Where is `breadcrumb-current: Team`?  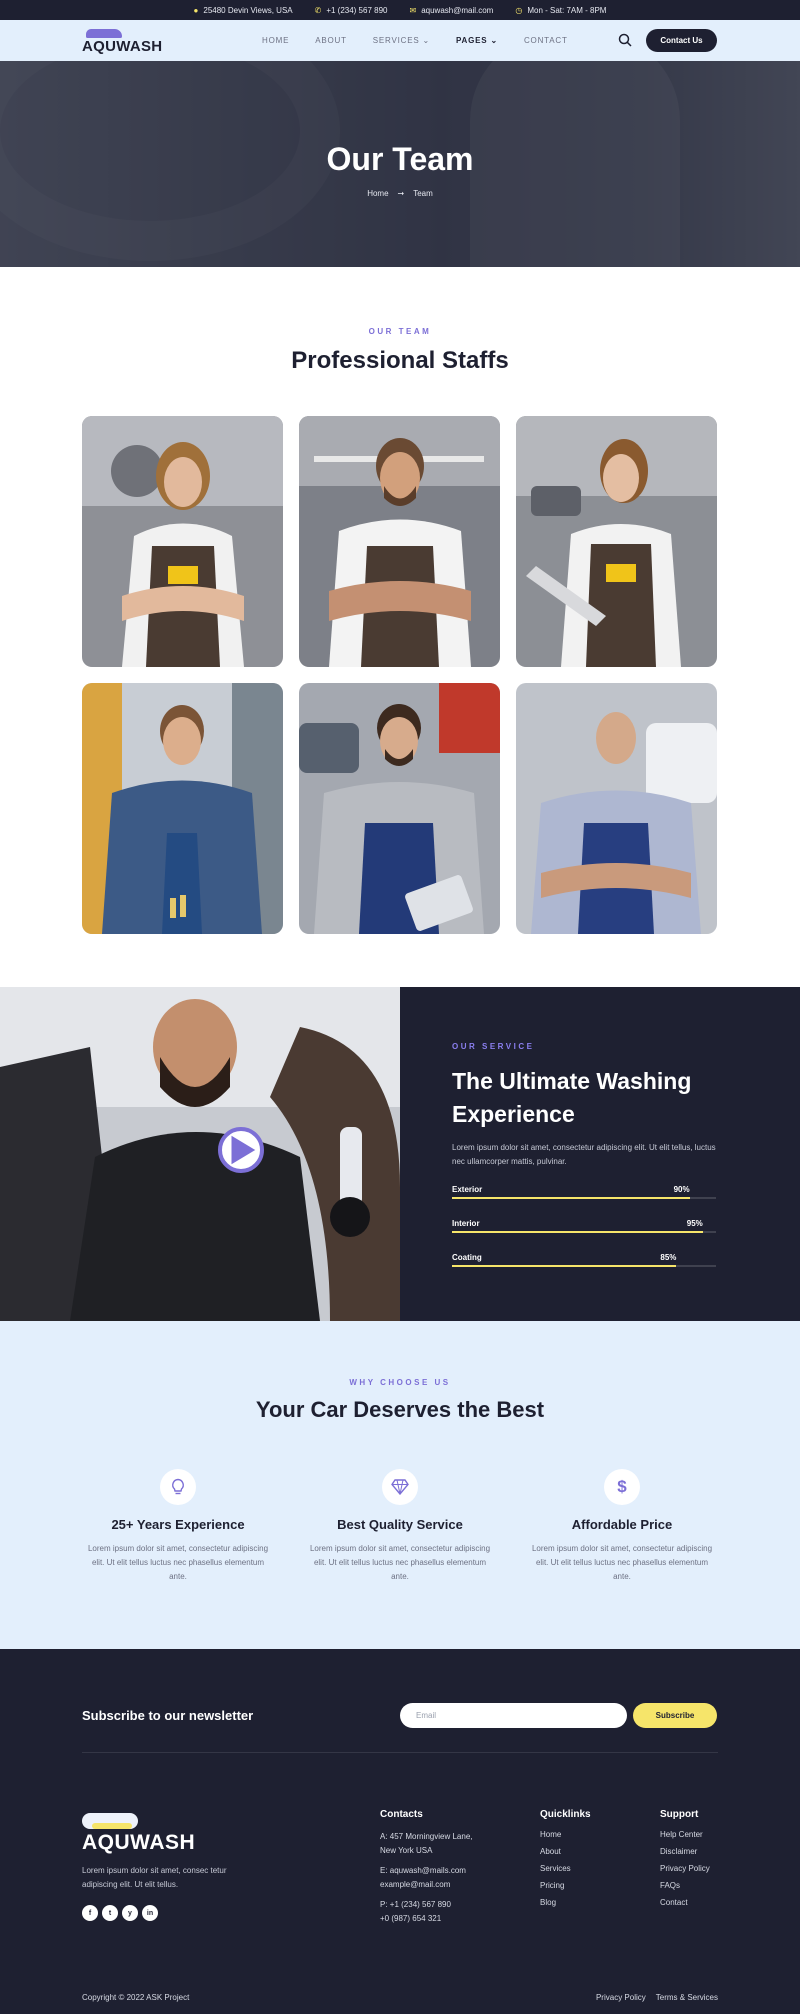 breadcrumb-current: Team is located at coordinates (423, 193).